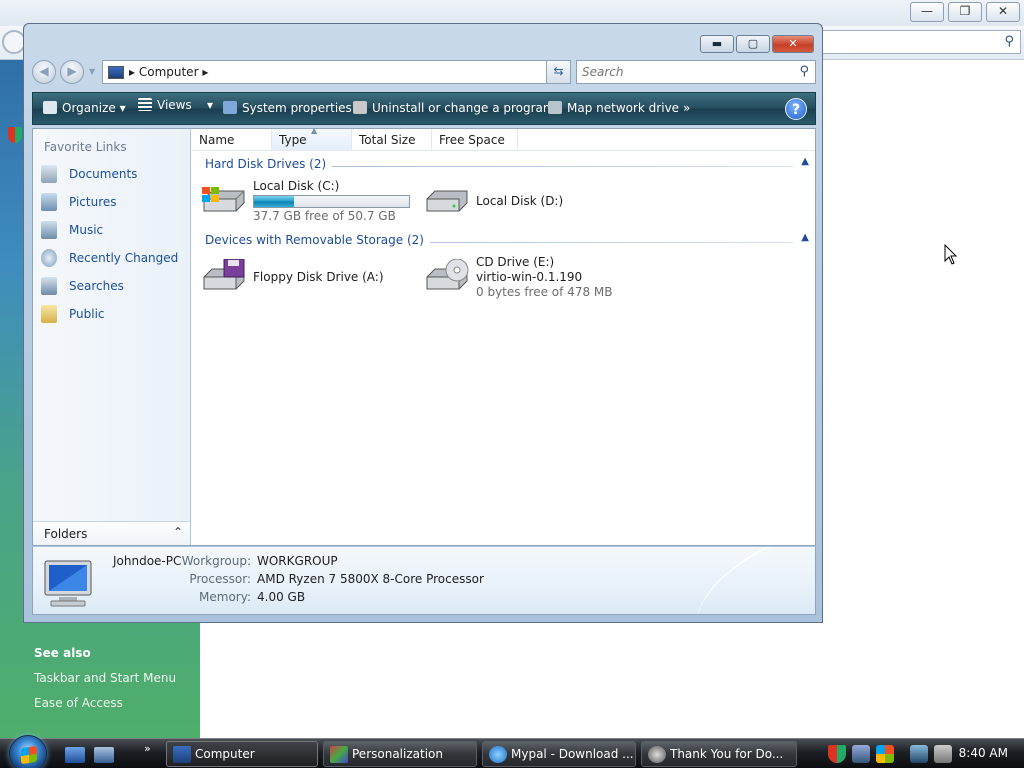 The width and height of the screenshot is (1024, 768). What do you see at coordinates (336, 72) in the screenshot?
I see `address-bar: ▸ Computer ▸ ▼` at bounding box center [336, 72].